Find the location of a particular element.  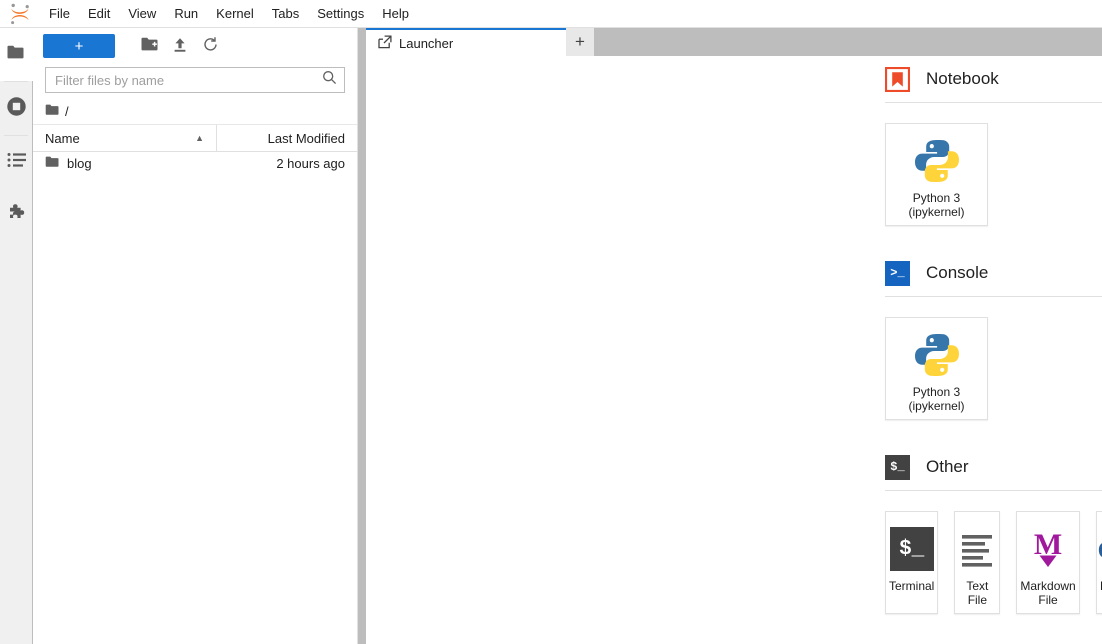

search-icon is located at coordinates (329, 80).